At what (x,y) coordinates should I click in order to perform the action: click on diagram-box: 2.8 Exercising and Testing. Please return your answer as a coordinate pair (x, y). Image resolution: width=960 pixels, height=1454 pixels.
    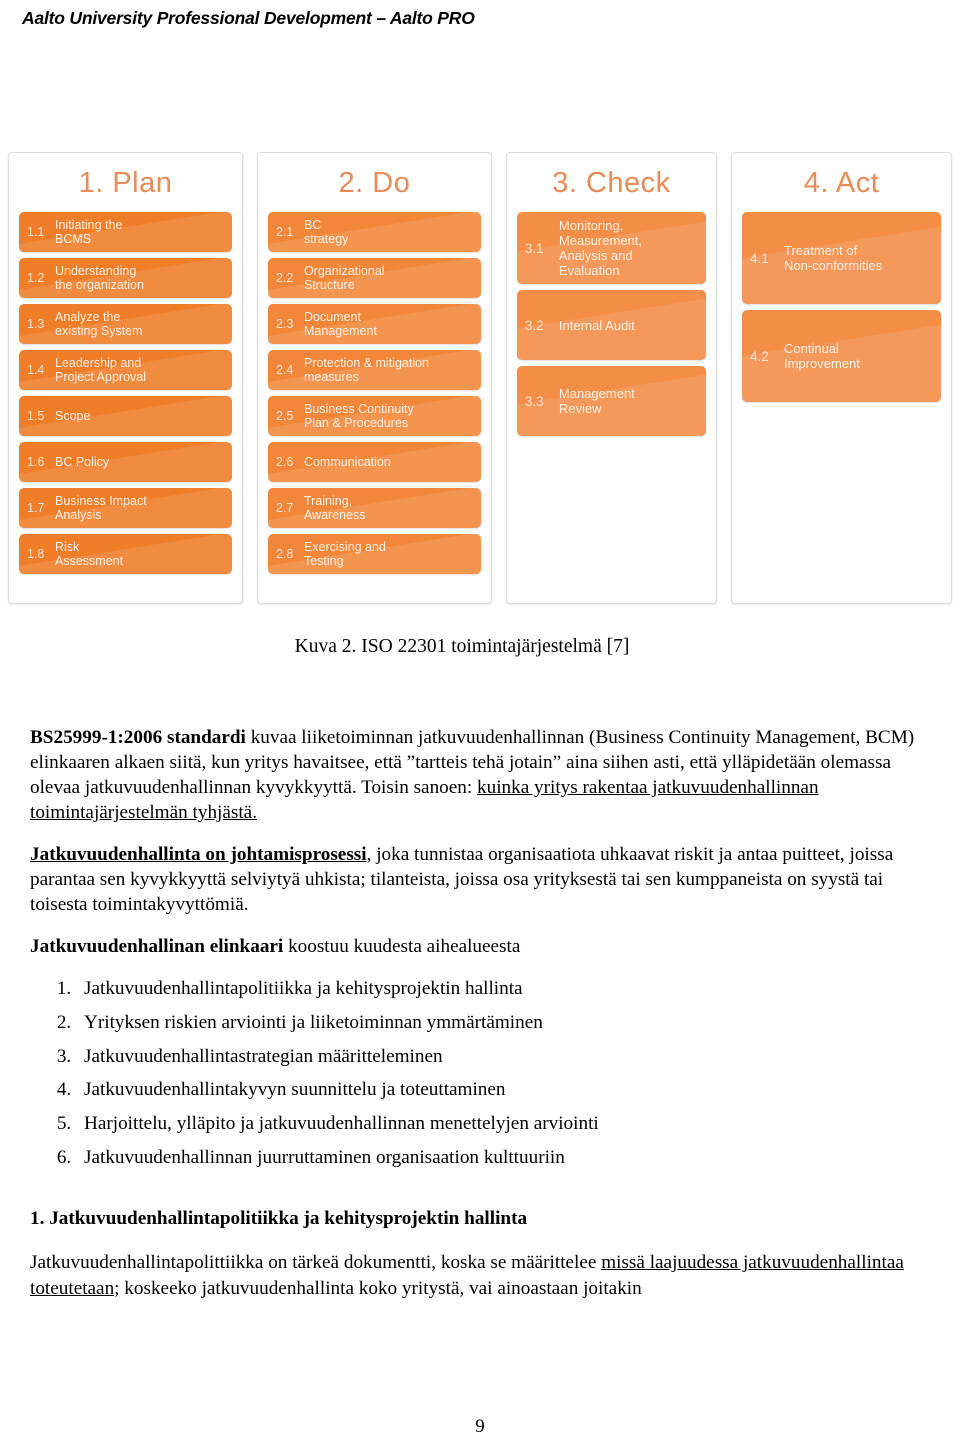
    Looking at the image, I should click on (374, 554).